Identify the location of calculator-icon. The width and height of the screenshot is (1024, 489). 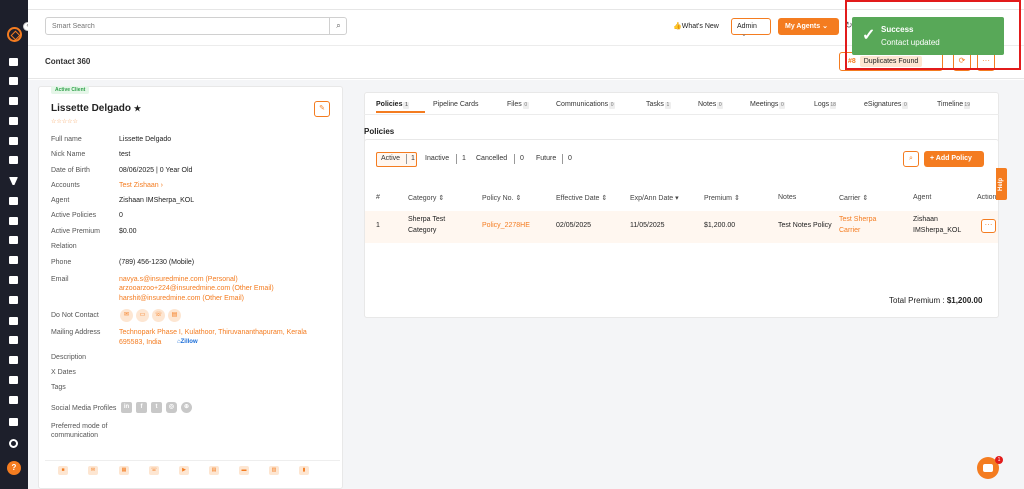
(13, 280).